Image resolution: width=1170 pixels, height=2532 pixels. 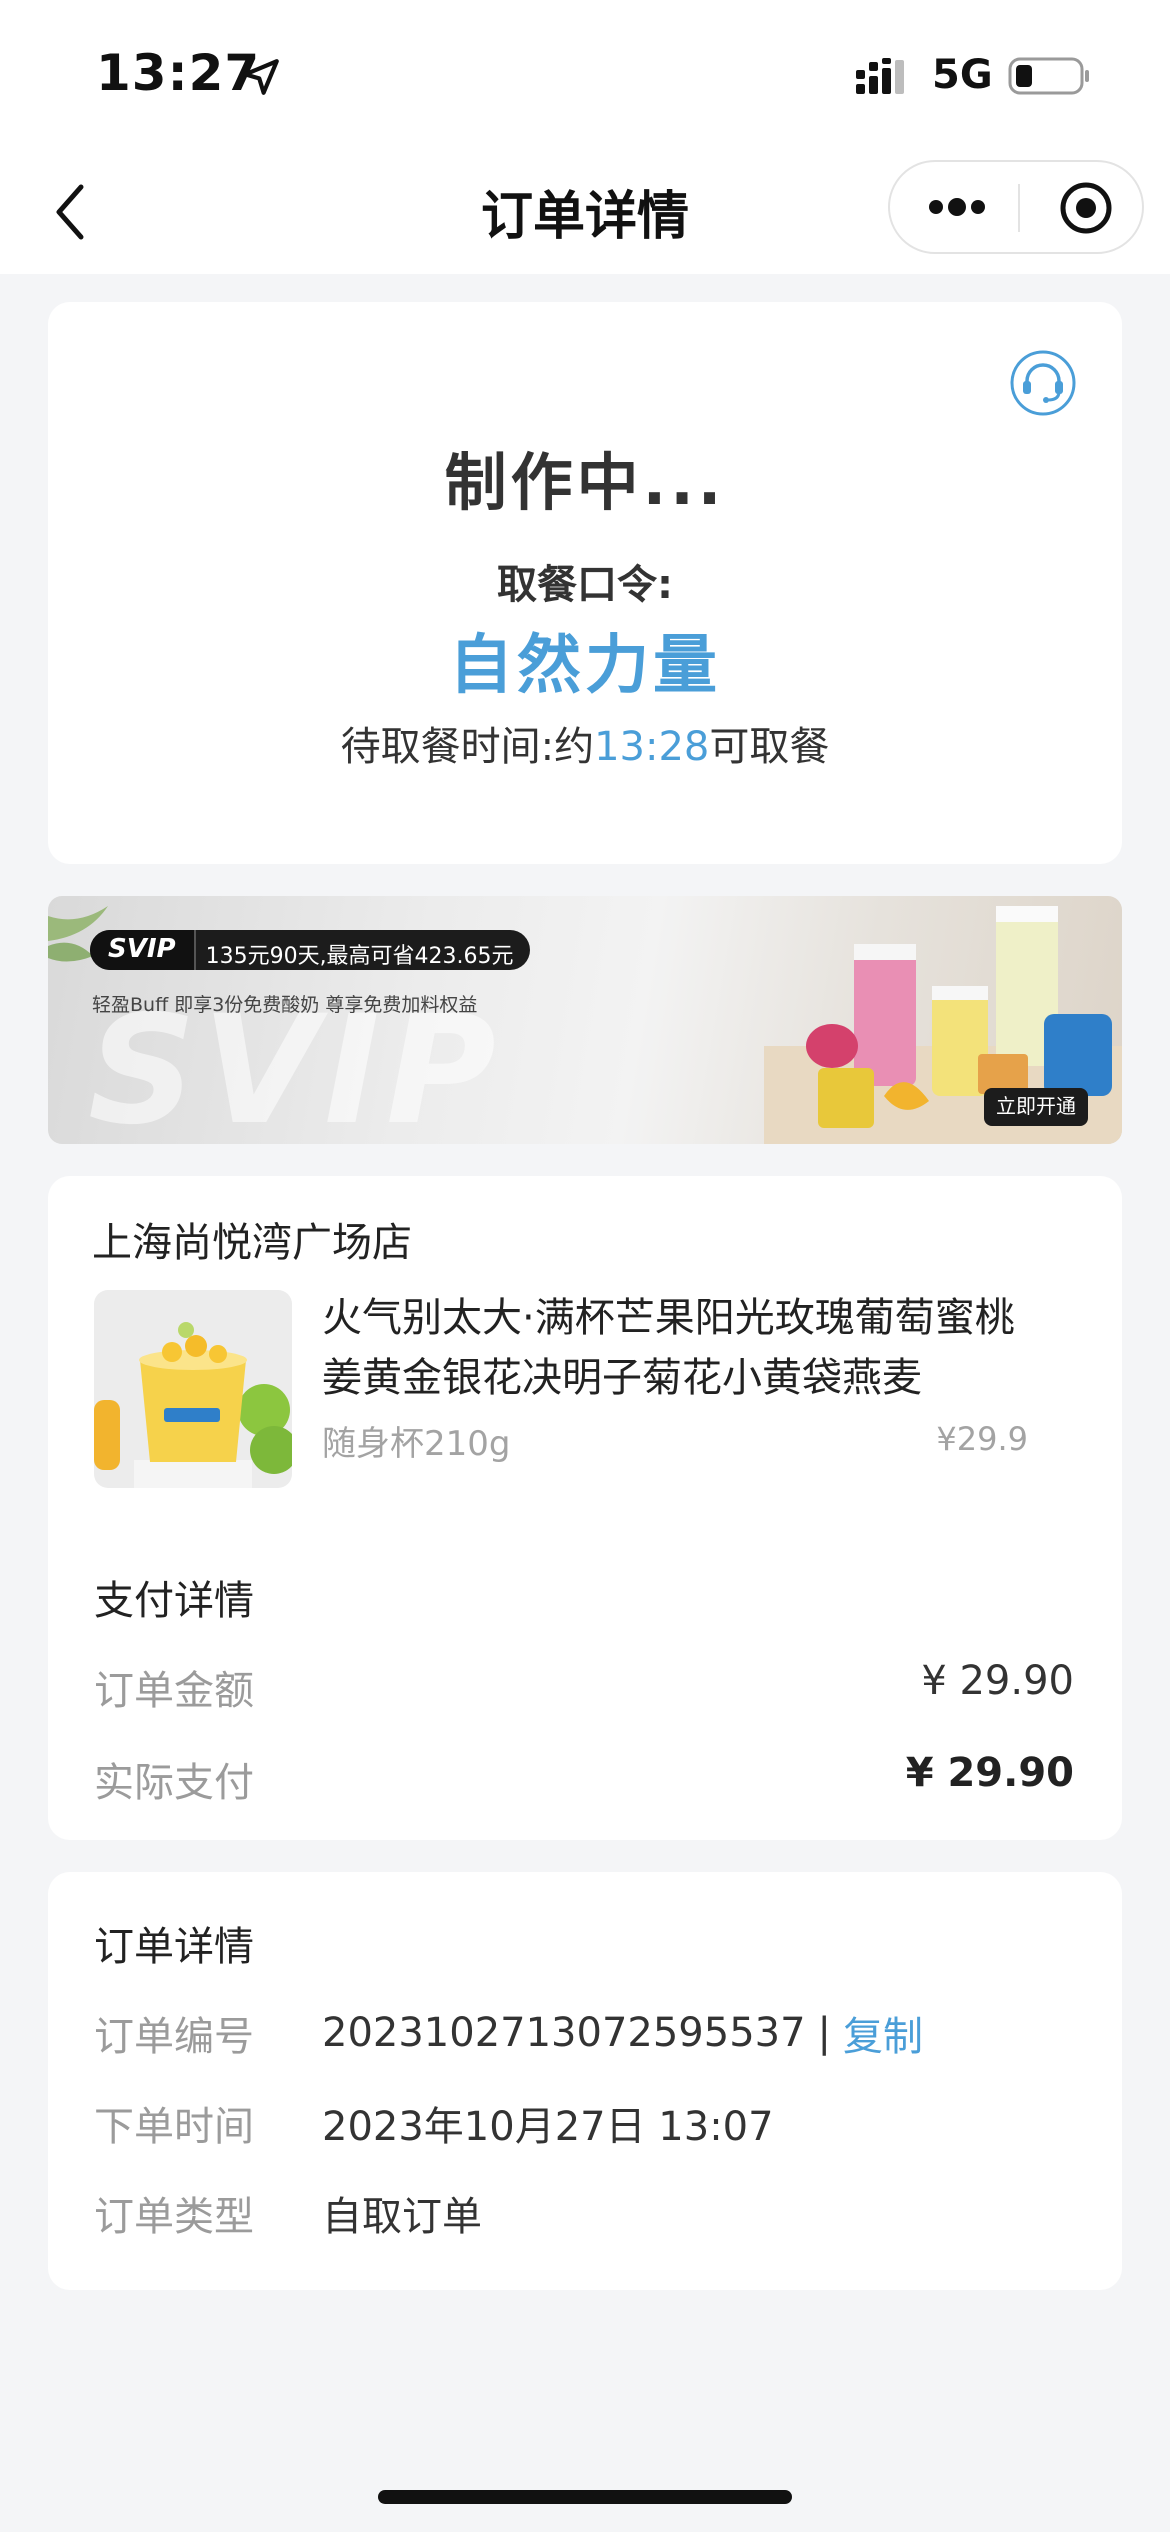 I want to click on pickup-time-prefix: 待取餐时间:约, so click(x=467, y=747).